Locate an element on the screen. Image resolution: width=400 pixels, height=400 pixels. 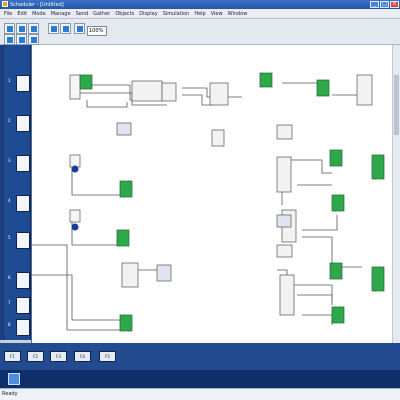
menu-simulation: Simulation is located at coordinates (176, 14).